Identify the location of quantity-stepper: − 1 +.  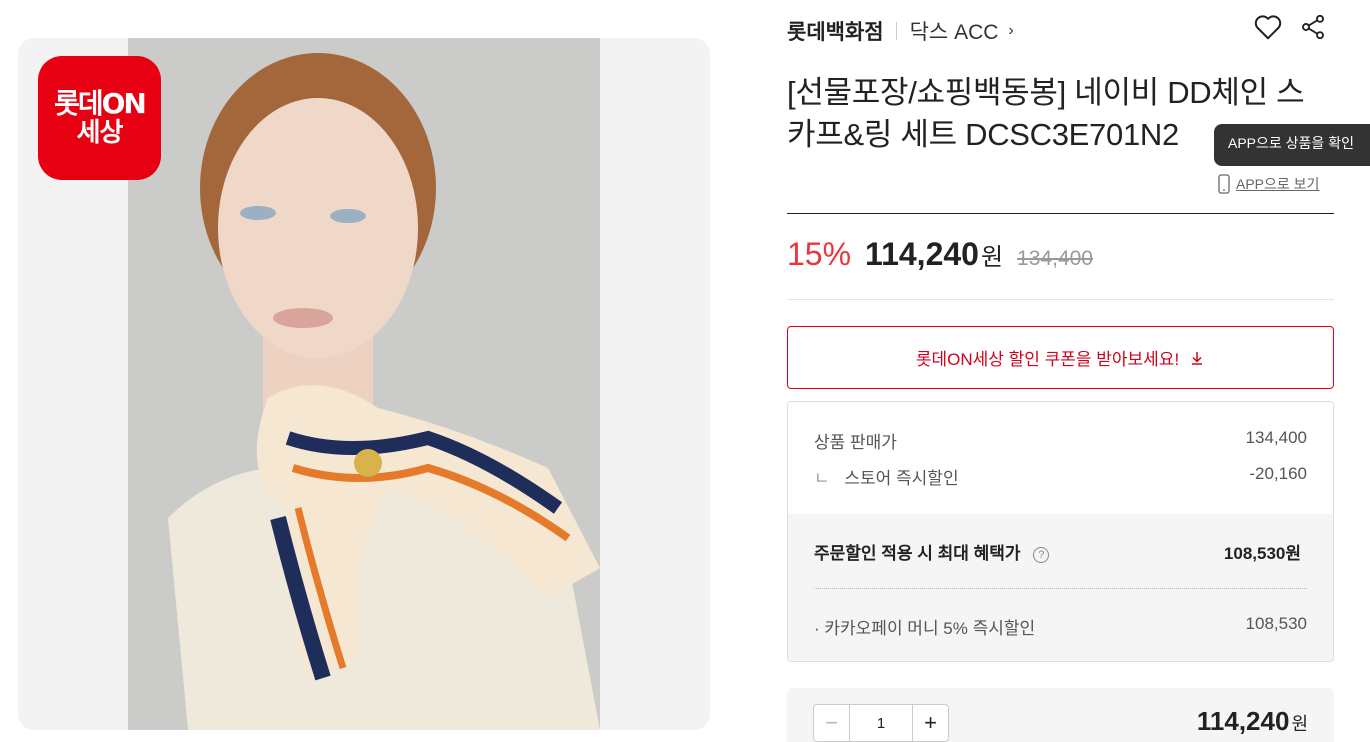
(881, 723).